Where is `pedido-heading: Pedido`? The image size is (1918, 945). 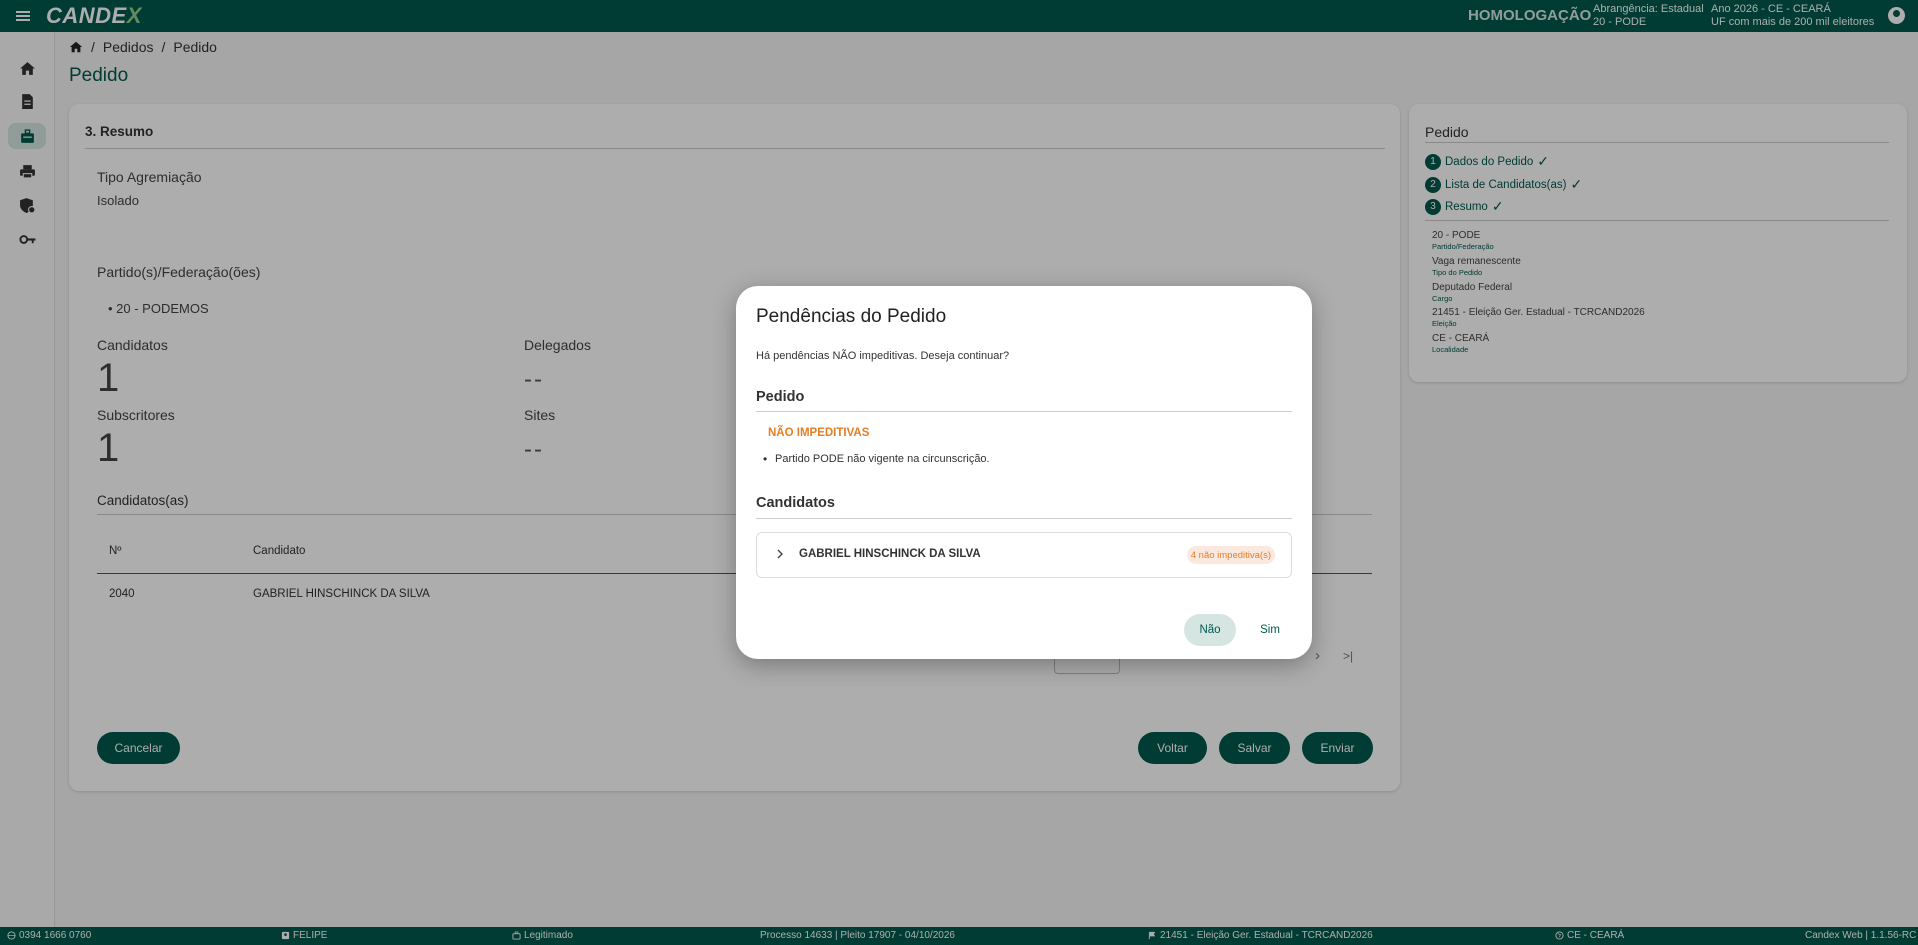
pedido-heading: Pedido is located at coordinates (780, 397).